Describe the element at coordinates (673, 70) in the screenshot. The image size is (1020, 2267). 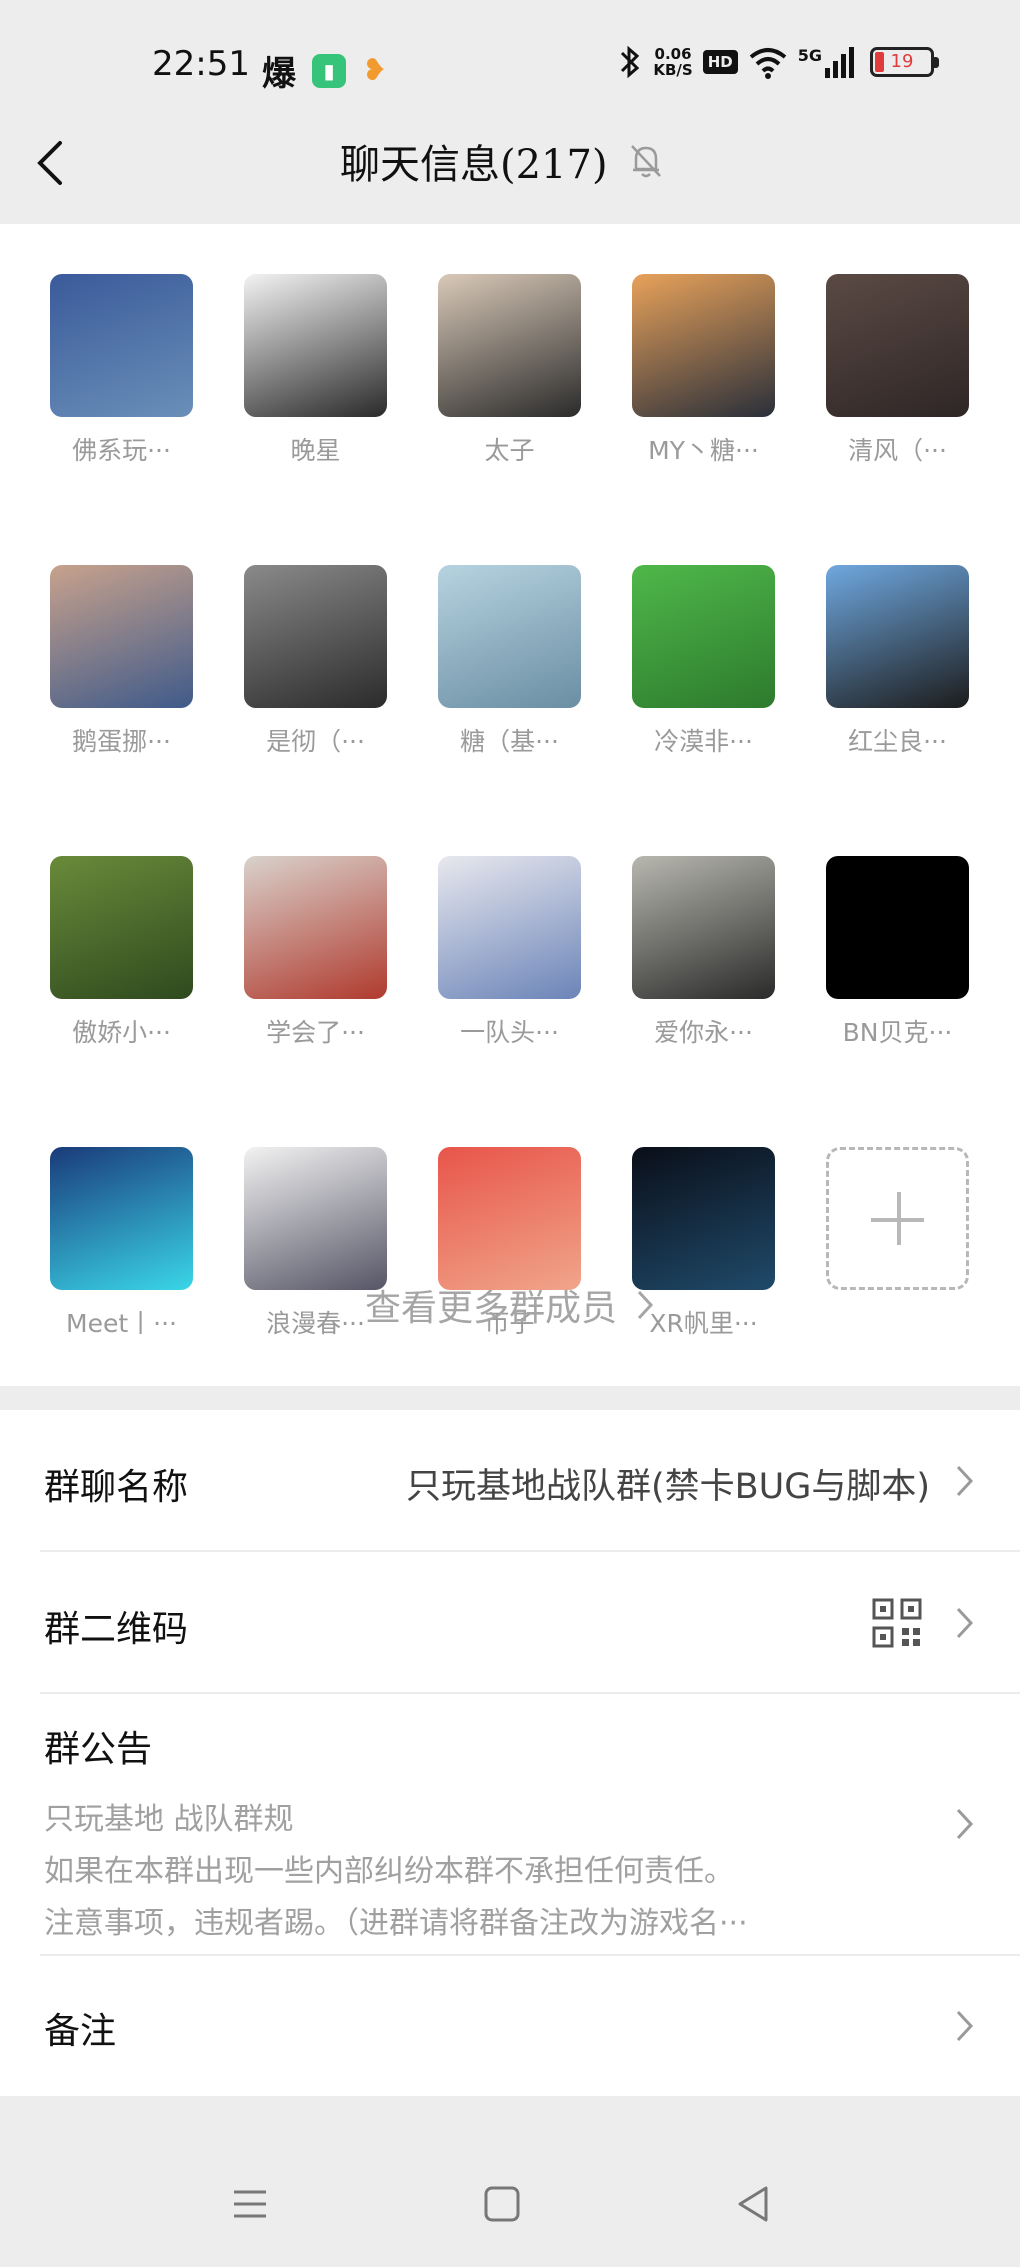
I see `network-speed-unit: KB/S` at that location.